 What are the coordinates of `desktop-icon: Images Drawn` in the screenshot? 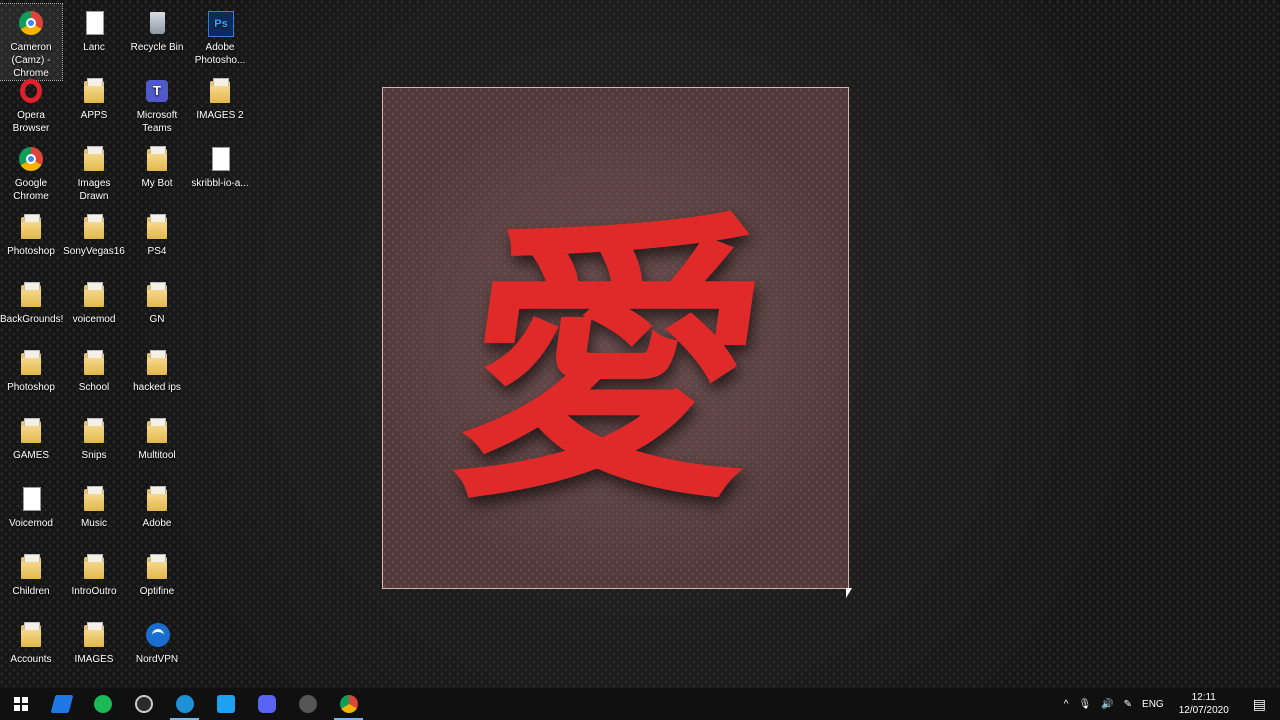 It's located at (94, 171).